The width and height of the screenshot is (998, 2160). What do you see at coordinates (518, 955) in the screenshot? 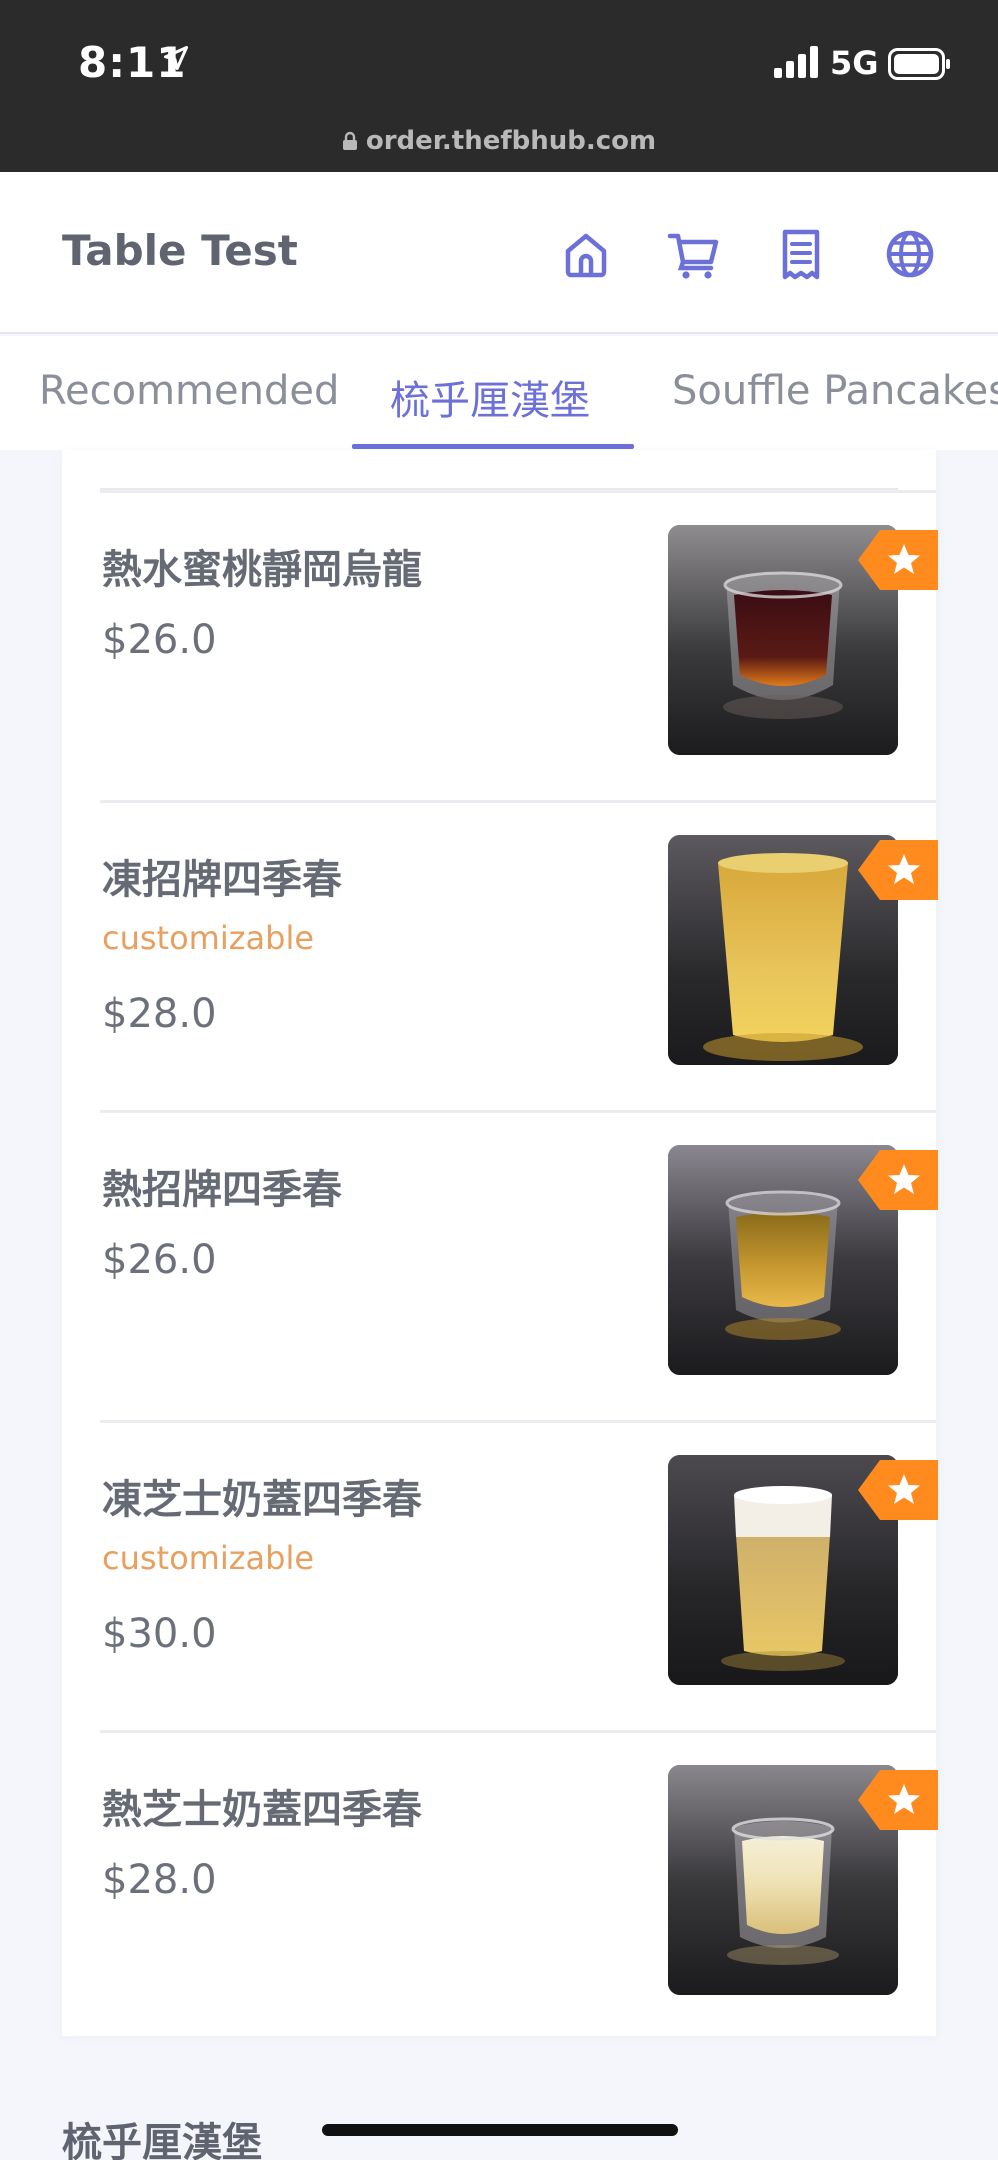
I see `list-item: 凍招牌四季春 customizable $28.0` at bounding box center [518, 955].